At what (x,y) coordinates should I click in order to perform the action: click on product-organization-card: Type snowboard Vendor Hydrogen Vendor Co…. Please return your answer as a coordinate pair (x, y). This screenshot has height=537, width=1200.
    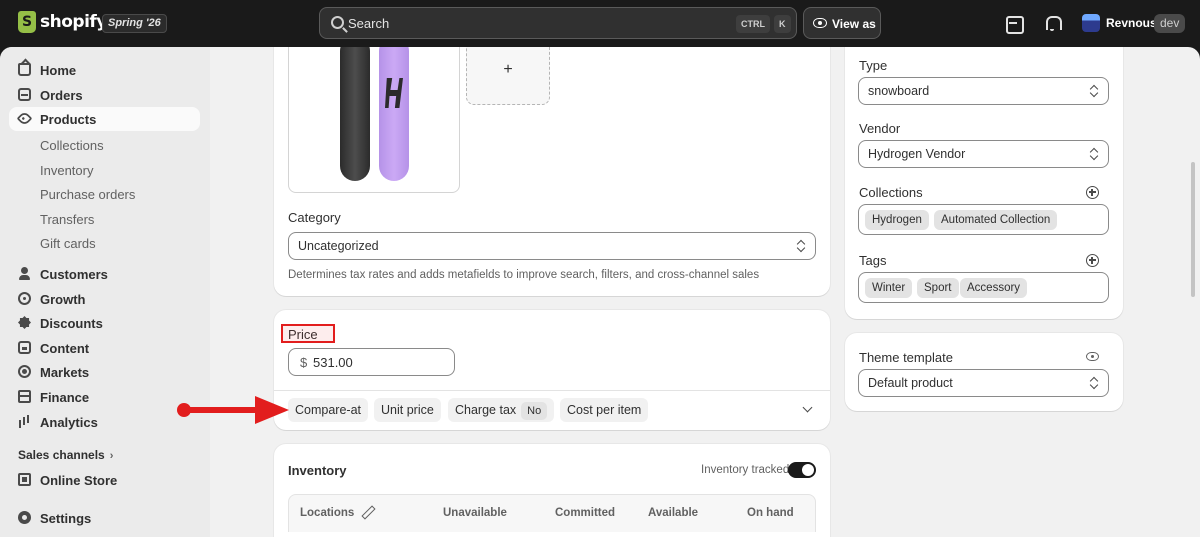
    Looking at the image, I should click on (984, 183).